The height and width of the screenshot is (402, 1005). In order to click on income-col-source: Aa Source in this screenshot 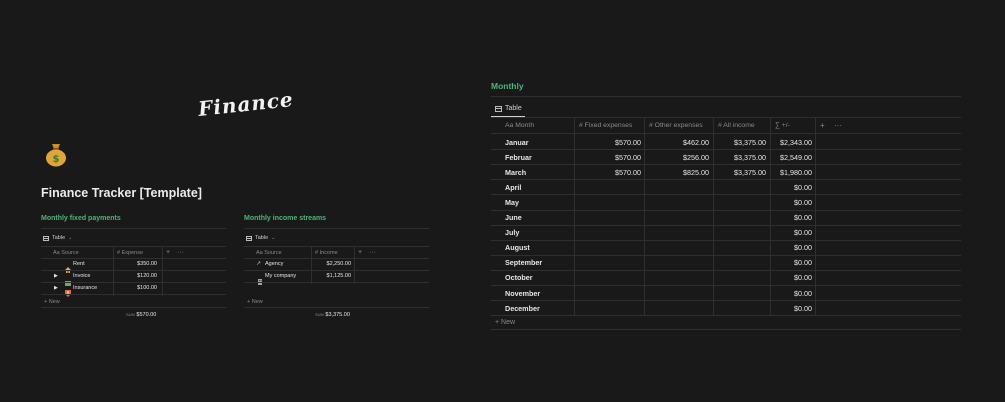, I will do `click(269, 253)`.